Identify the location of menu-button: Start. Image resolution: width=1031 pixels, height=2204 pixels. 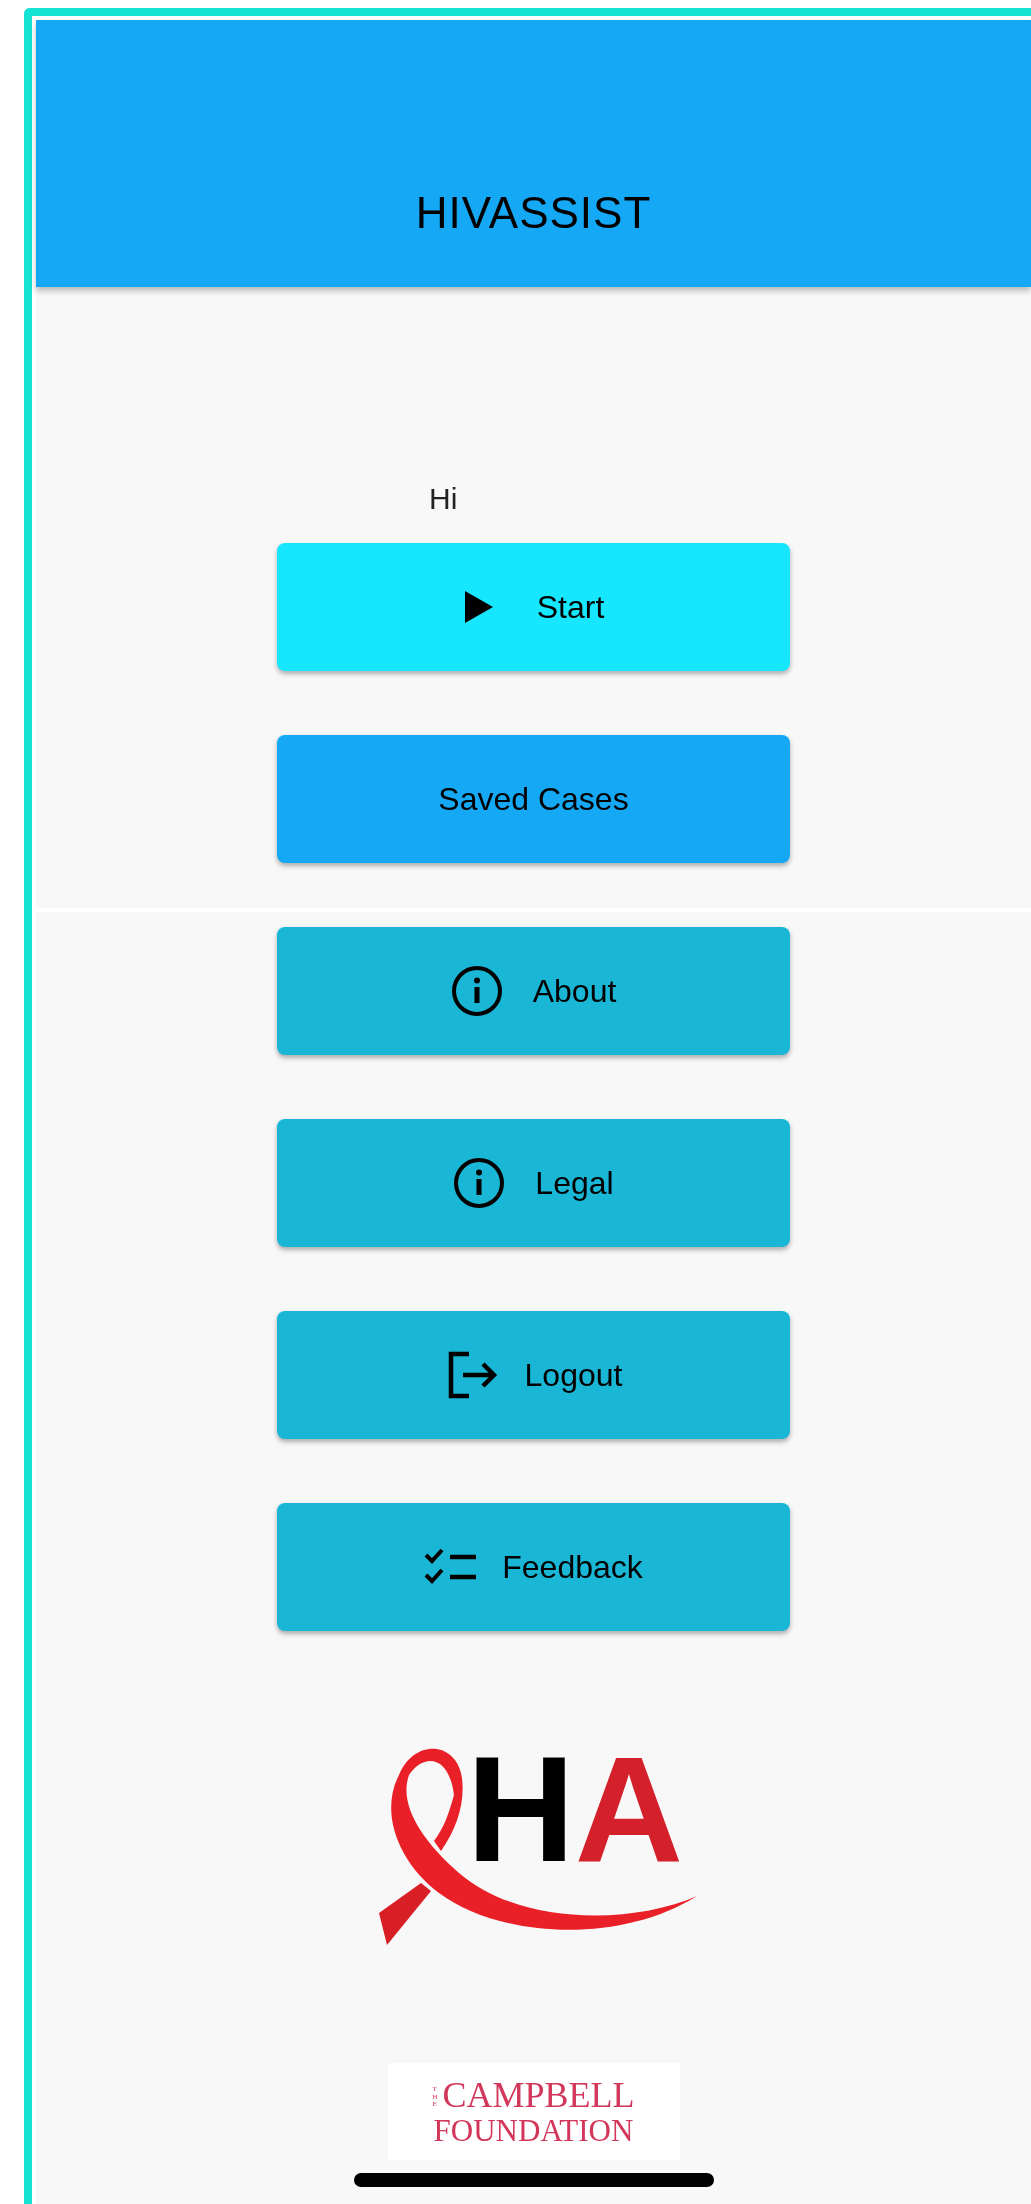
(533, 607).